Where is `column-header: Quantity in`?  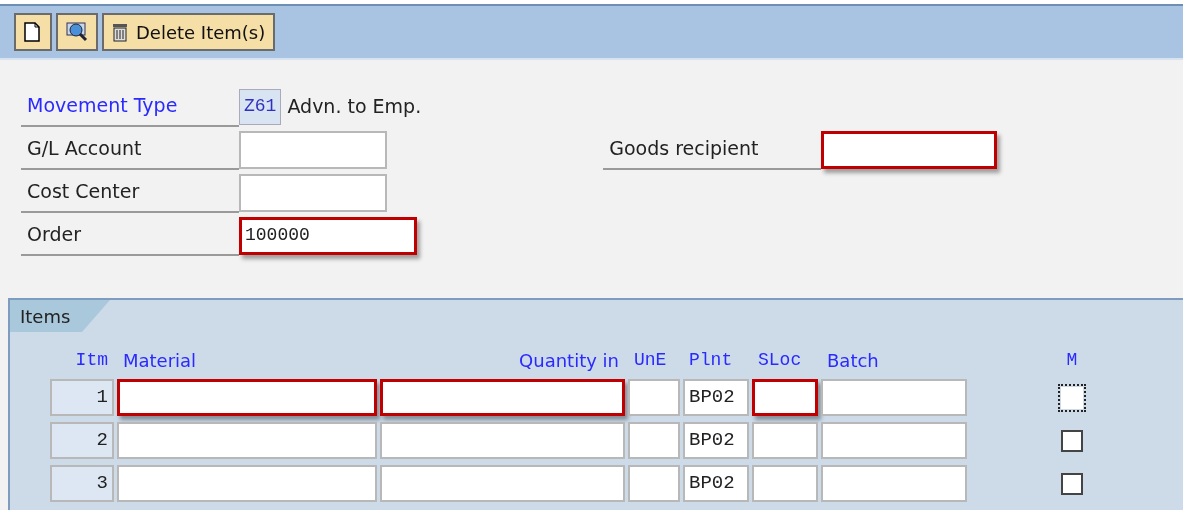 column-header: Quantity in is located at coordinates (569, 360).